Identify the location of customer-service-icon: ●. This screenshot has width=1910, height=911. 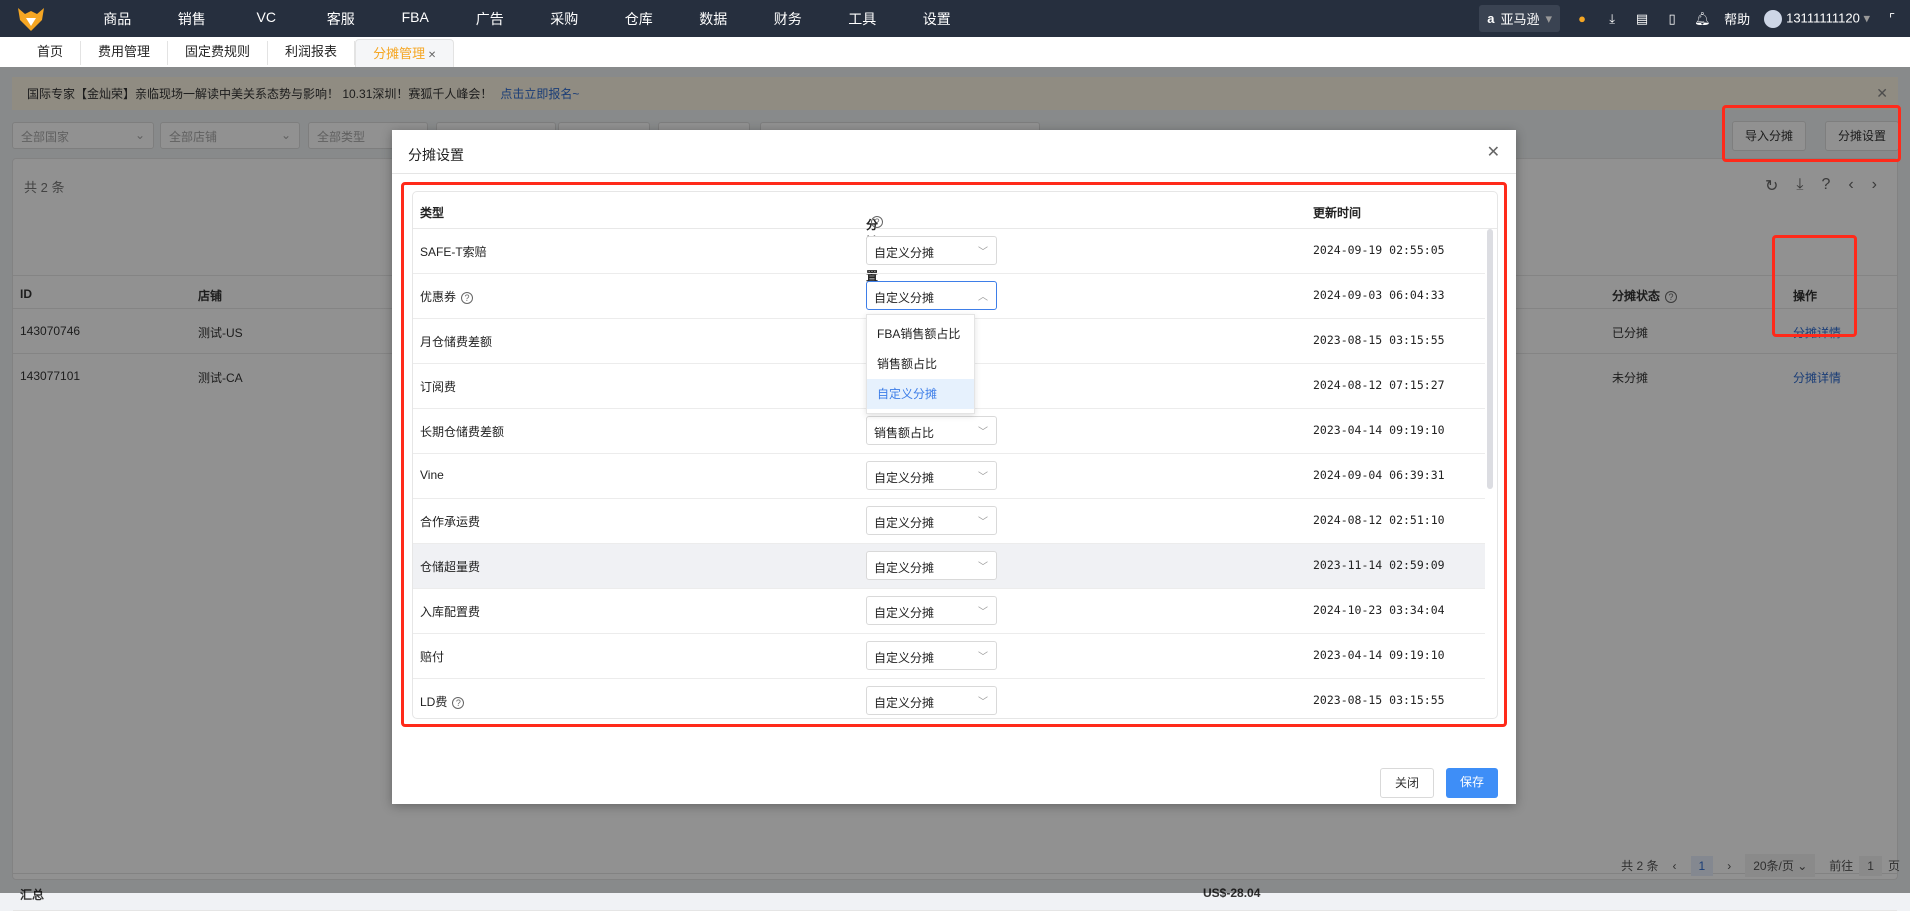
(1582, 19).